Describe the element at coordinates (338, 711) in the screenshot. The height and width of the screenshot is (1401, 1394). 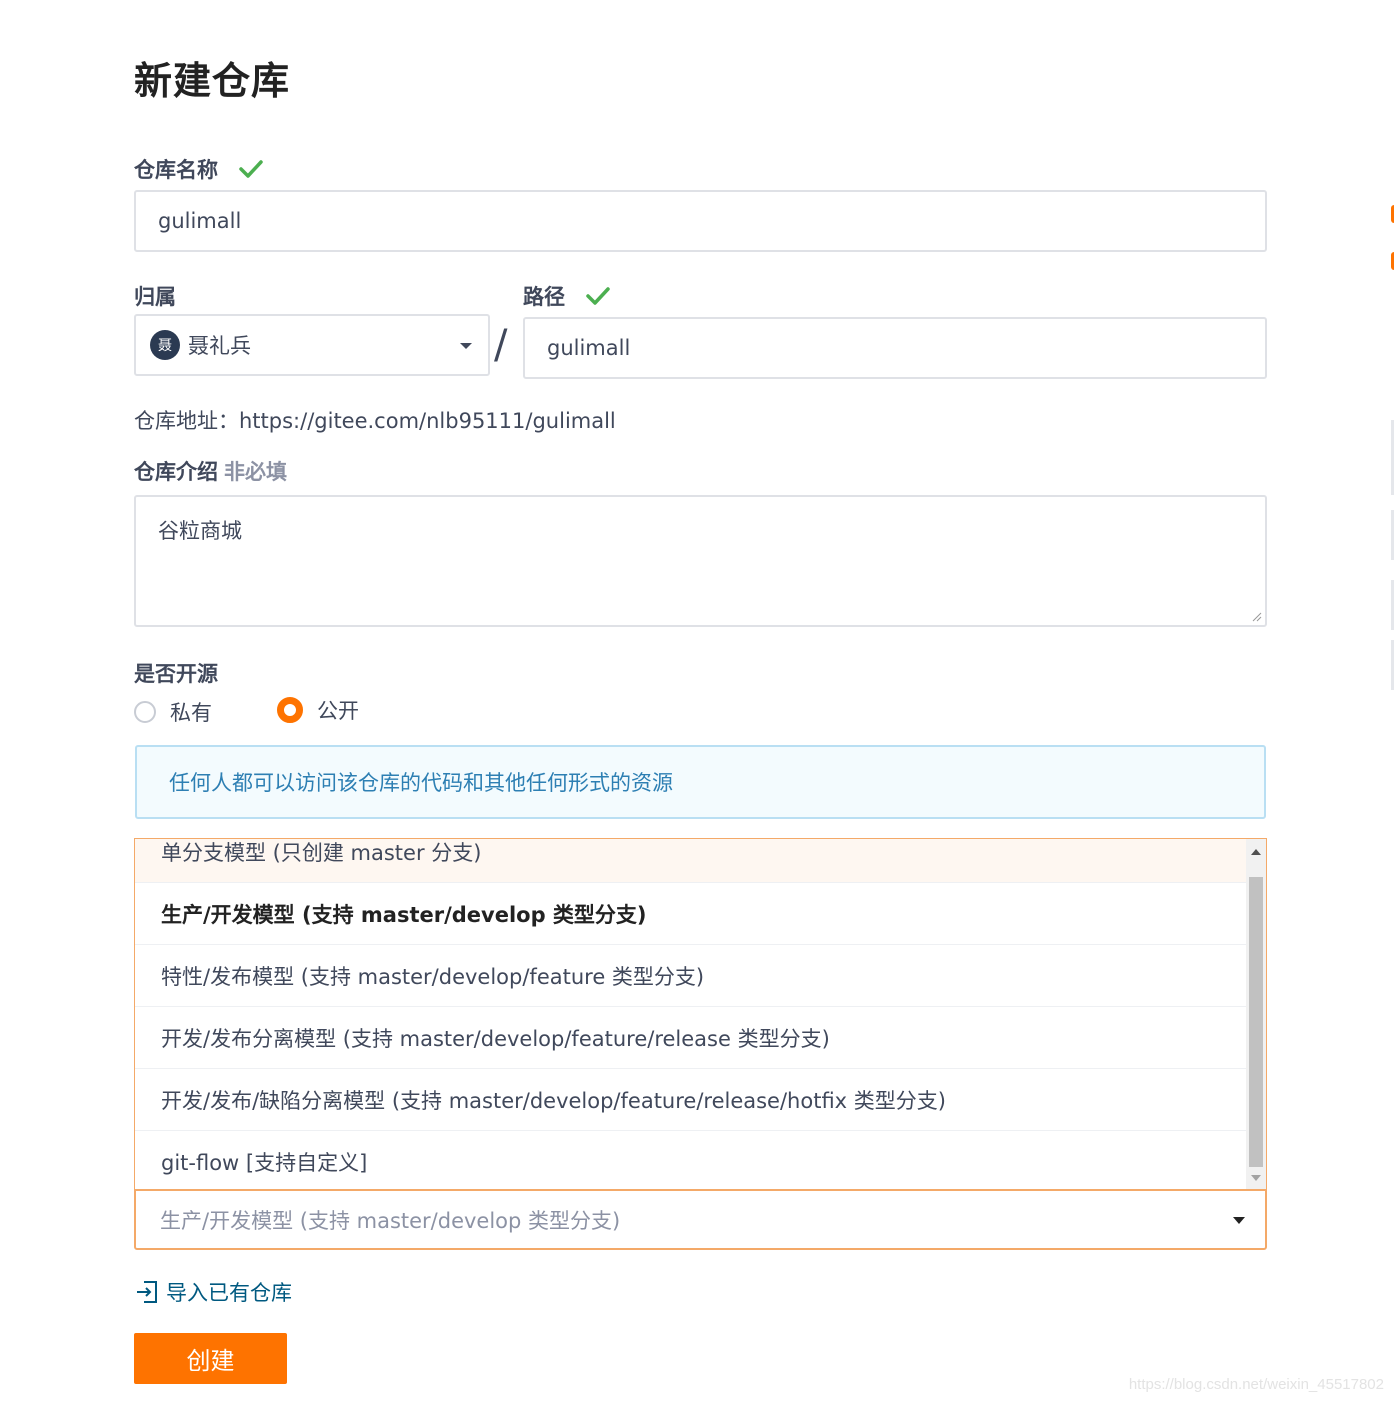
I see `radio-public-label: 公开` at that location.